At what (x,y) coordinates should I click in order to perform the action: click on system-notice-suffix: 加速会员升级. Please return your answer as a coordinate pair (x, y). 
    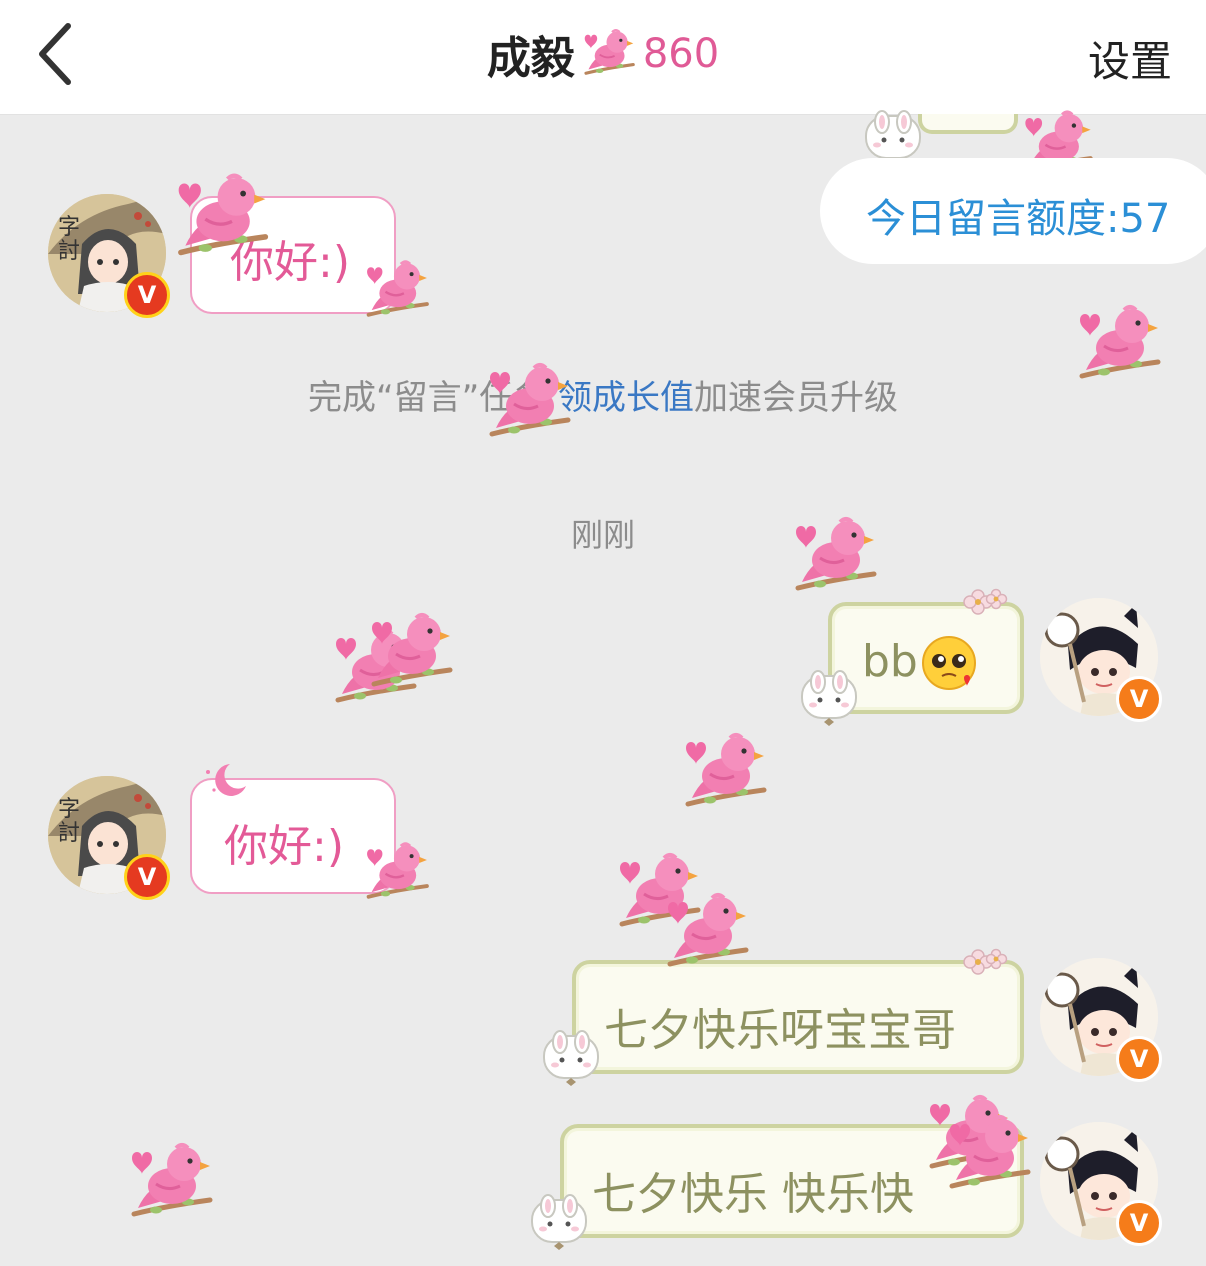
    Looking at the image, I should click on (796, 398).